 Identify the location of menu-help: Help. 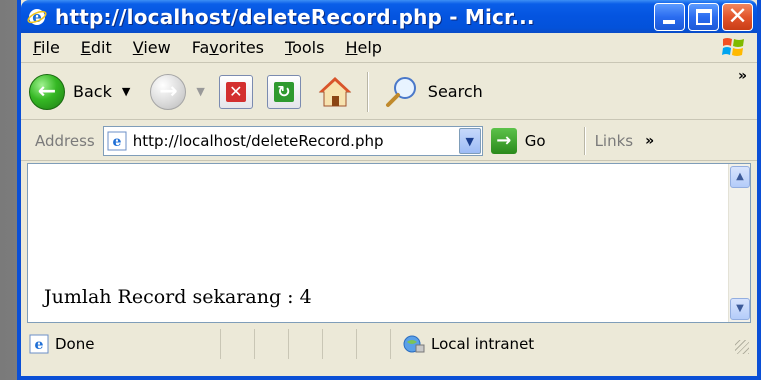
(363, 47).